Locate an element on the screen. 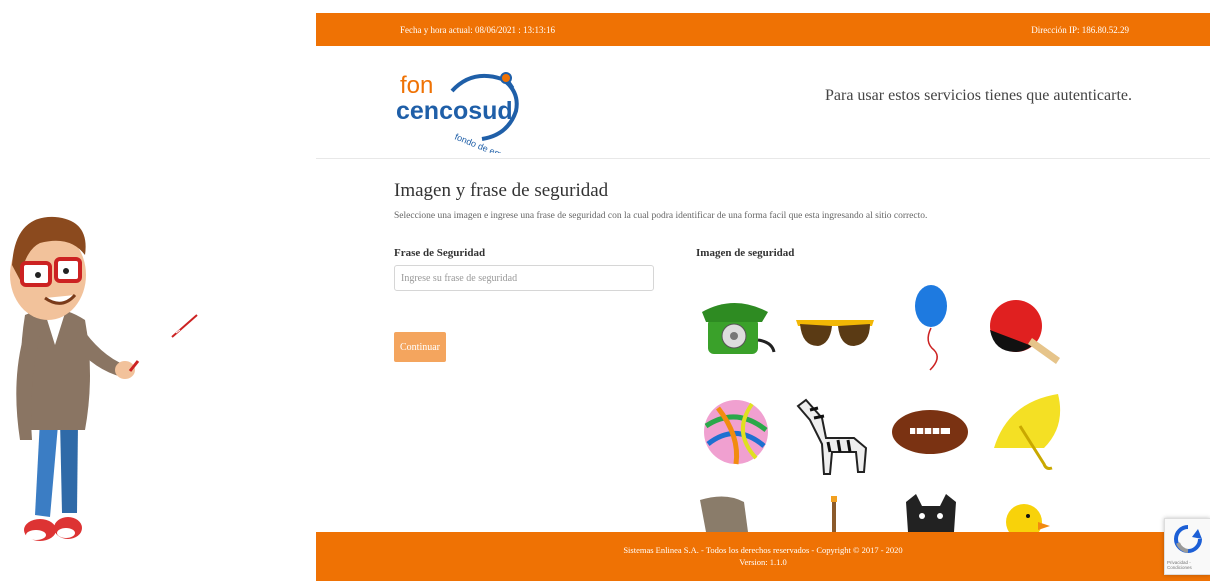 The height and width of the screenshot is (581, 1210). yarn-ball-icon is located at coordinates (739, 434).